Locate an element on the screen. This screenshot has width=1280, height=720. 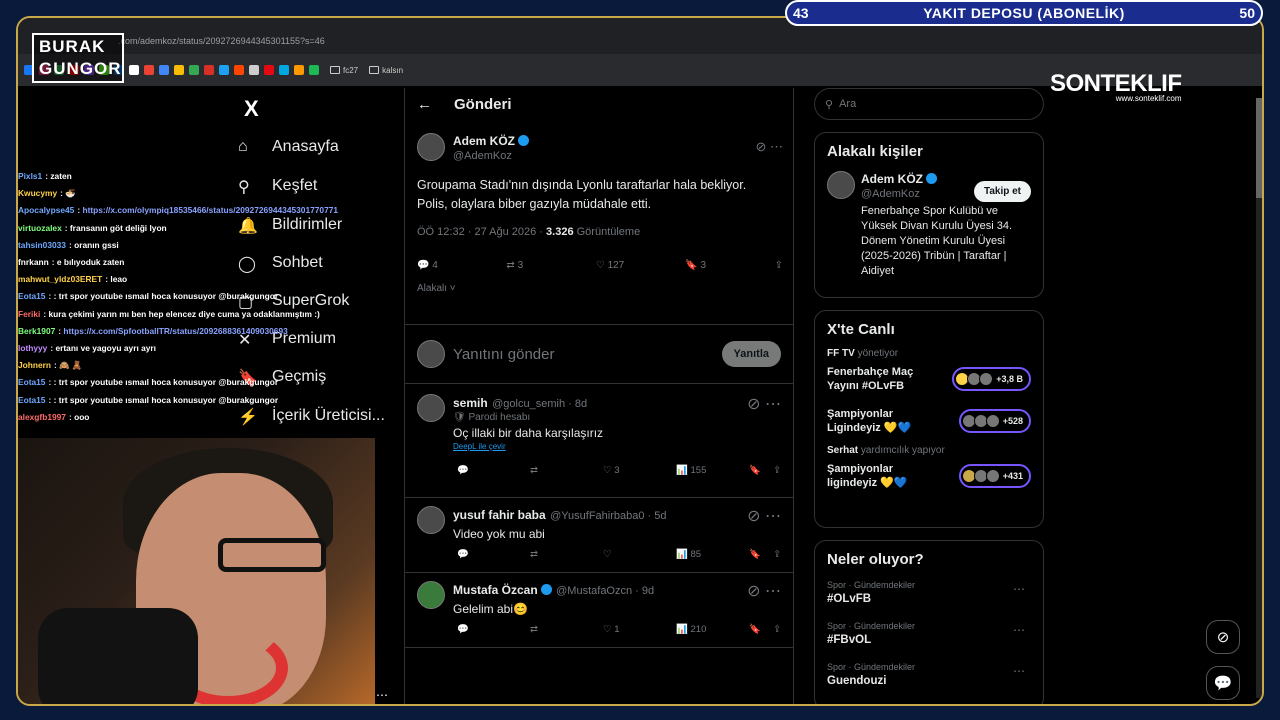
trend-item: Spor · Gündemdekiler #FBvOL ⋯ is located at coordinates (929, 633).